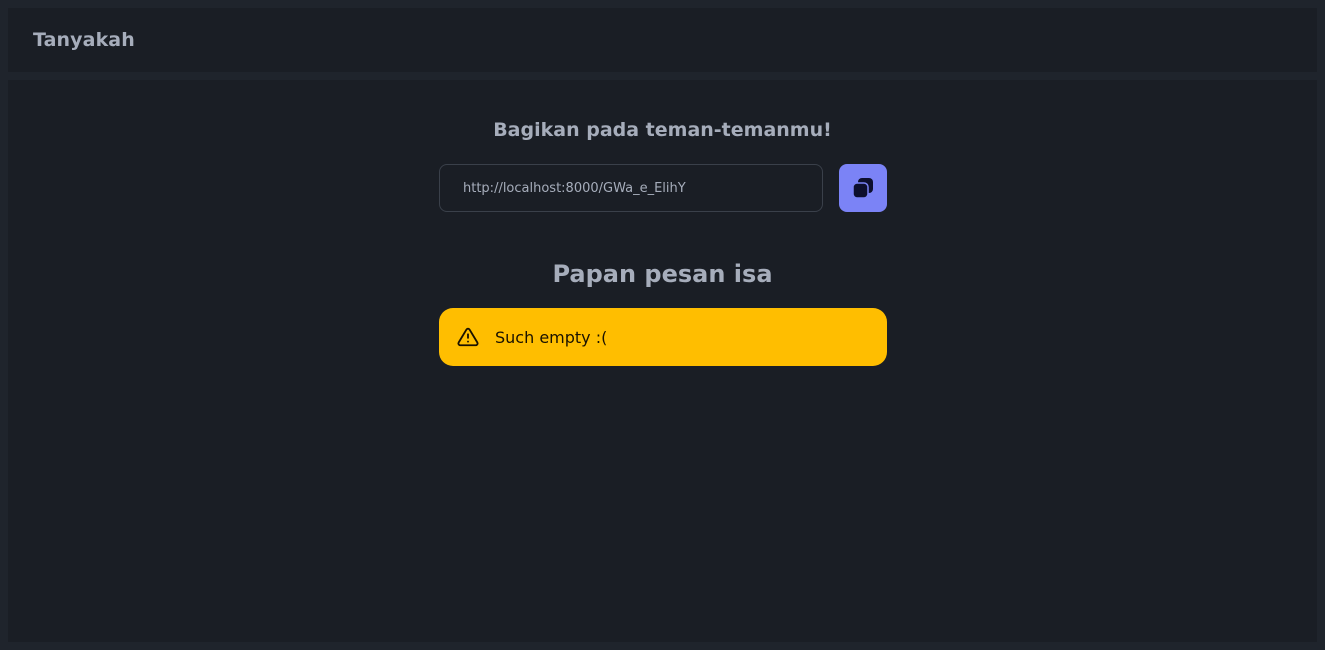  Describe the element at coordinates (551, 337) in the screenshot. I see `empty-alert-text: Such empty :(` at that location.